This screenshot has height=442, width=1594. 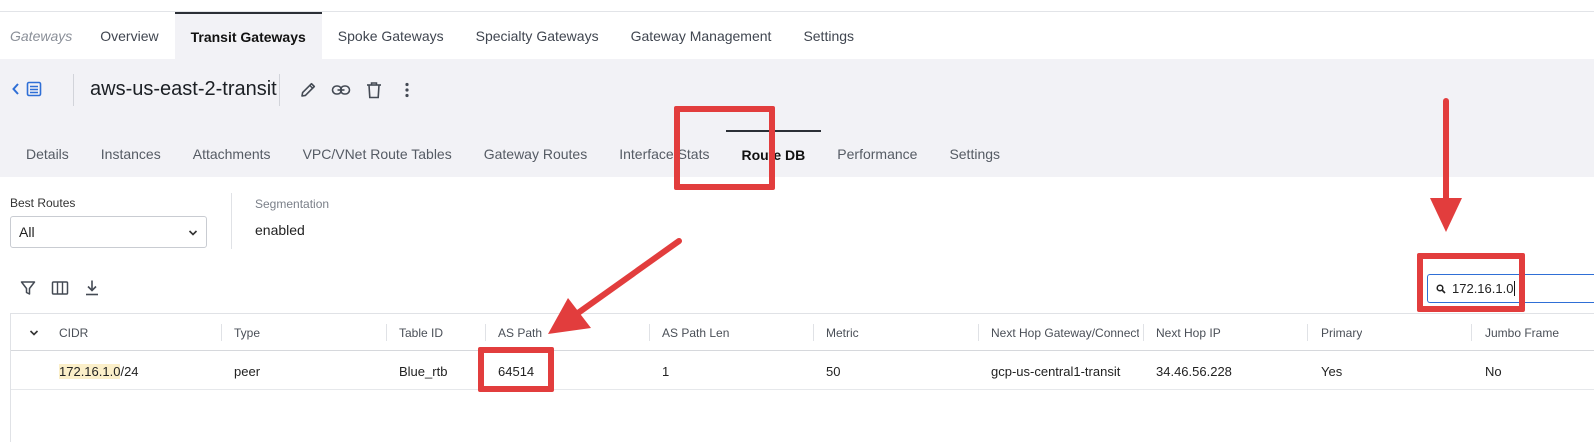 I want to click on annotation-box-route-db, so click(x=724, y=148).